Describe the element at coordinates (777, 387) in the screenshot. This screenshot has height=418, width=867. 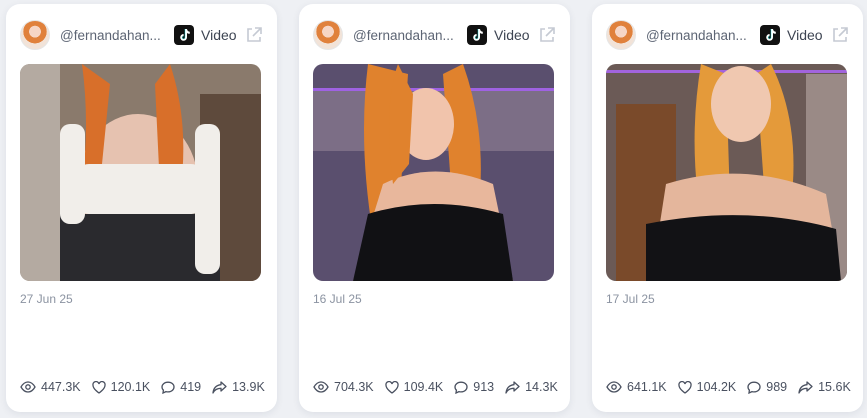
I see `comments-count: 989` at that location.